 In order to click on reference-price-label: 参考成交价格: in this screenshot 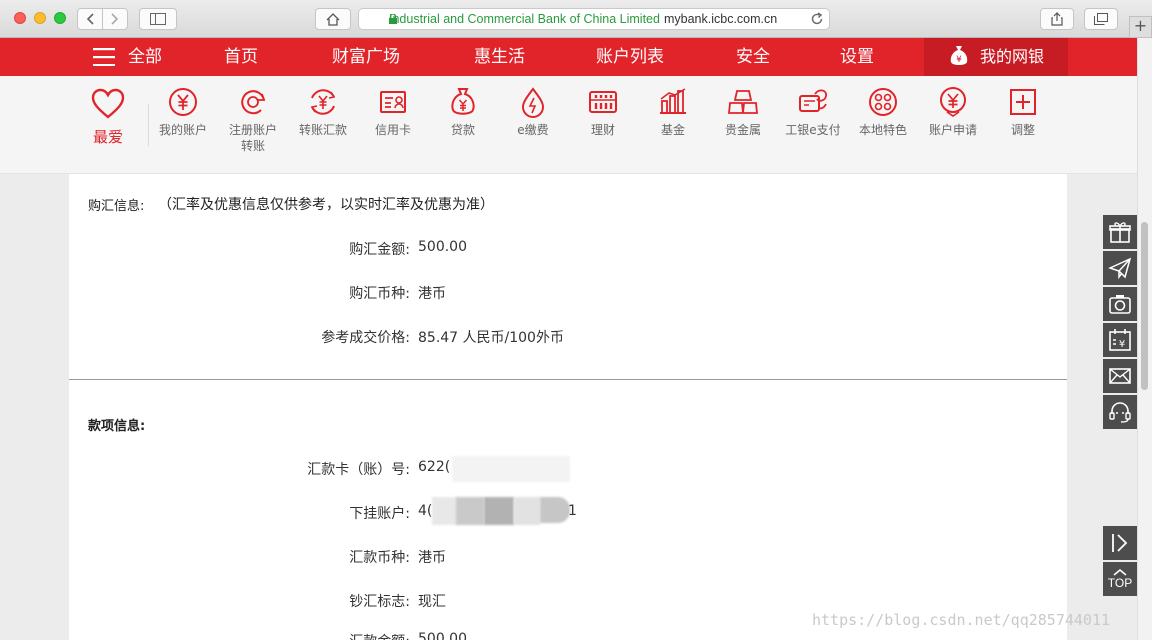, I will do `click(365, 338)`.